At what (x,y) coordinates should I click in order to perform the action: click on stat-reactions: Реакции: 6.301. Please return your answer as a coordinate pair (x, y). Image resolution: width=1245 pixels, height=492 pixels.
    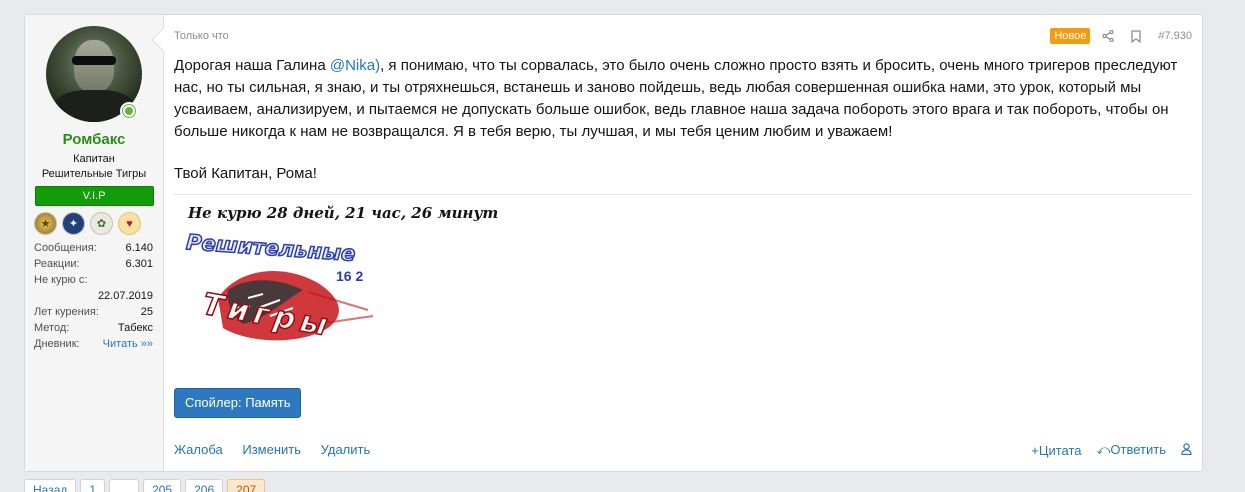
    Looking at the image, I should click on (93, 264).